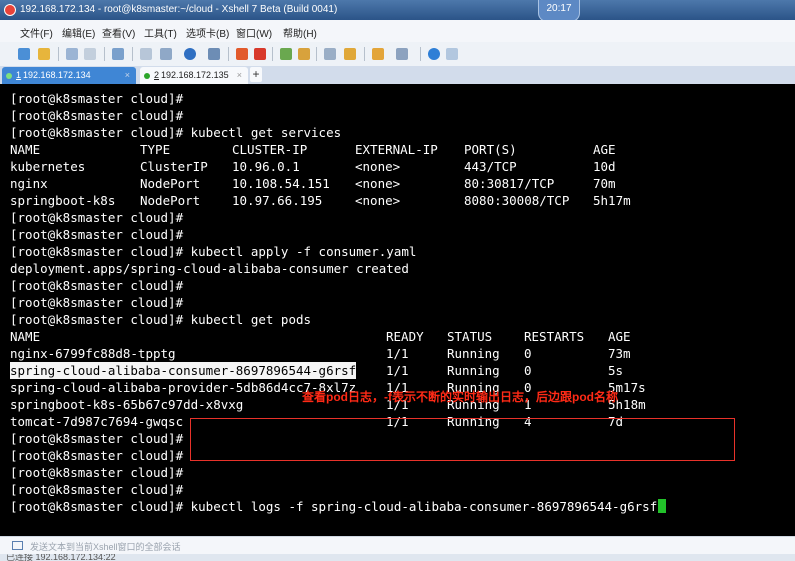  I want to click on table-cell: Running, so click(473, 353).